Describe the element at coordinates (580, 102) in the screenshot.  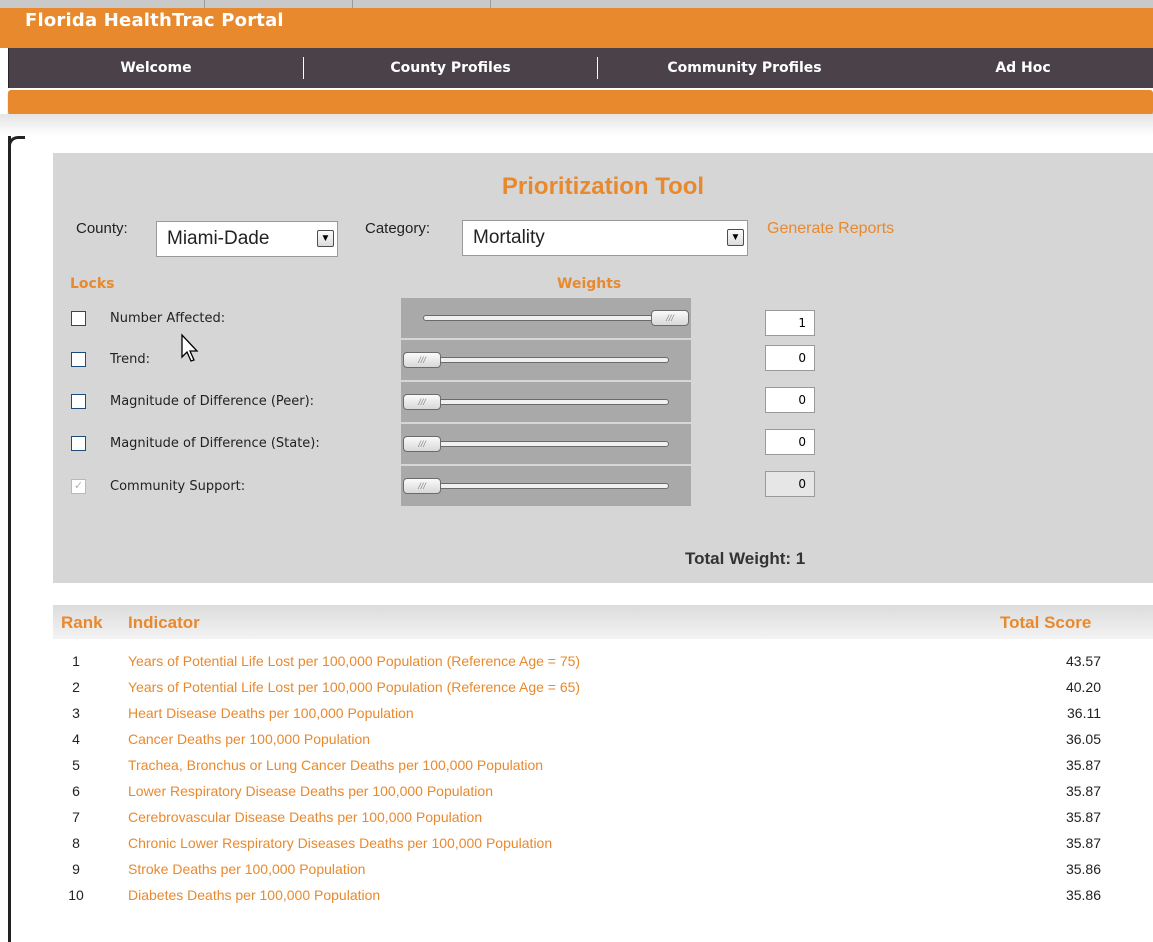
I see `sub-nav-bar` at that location.